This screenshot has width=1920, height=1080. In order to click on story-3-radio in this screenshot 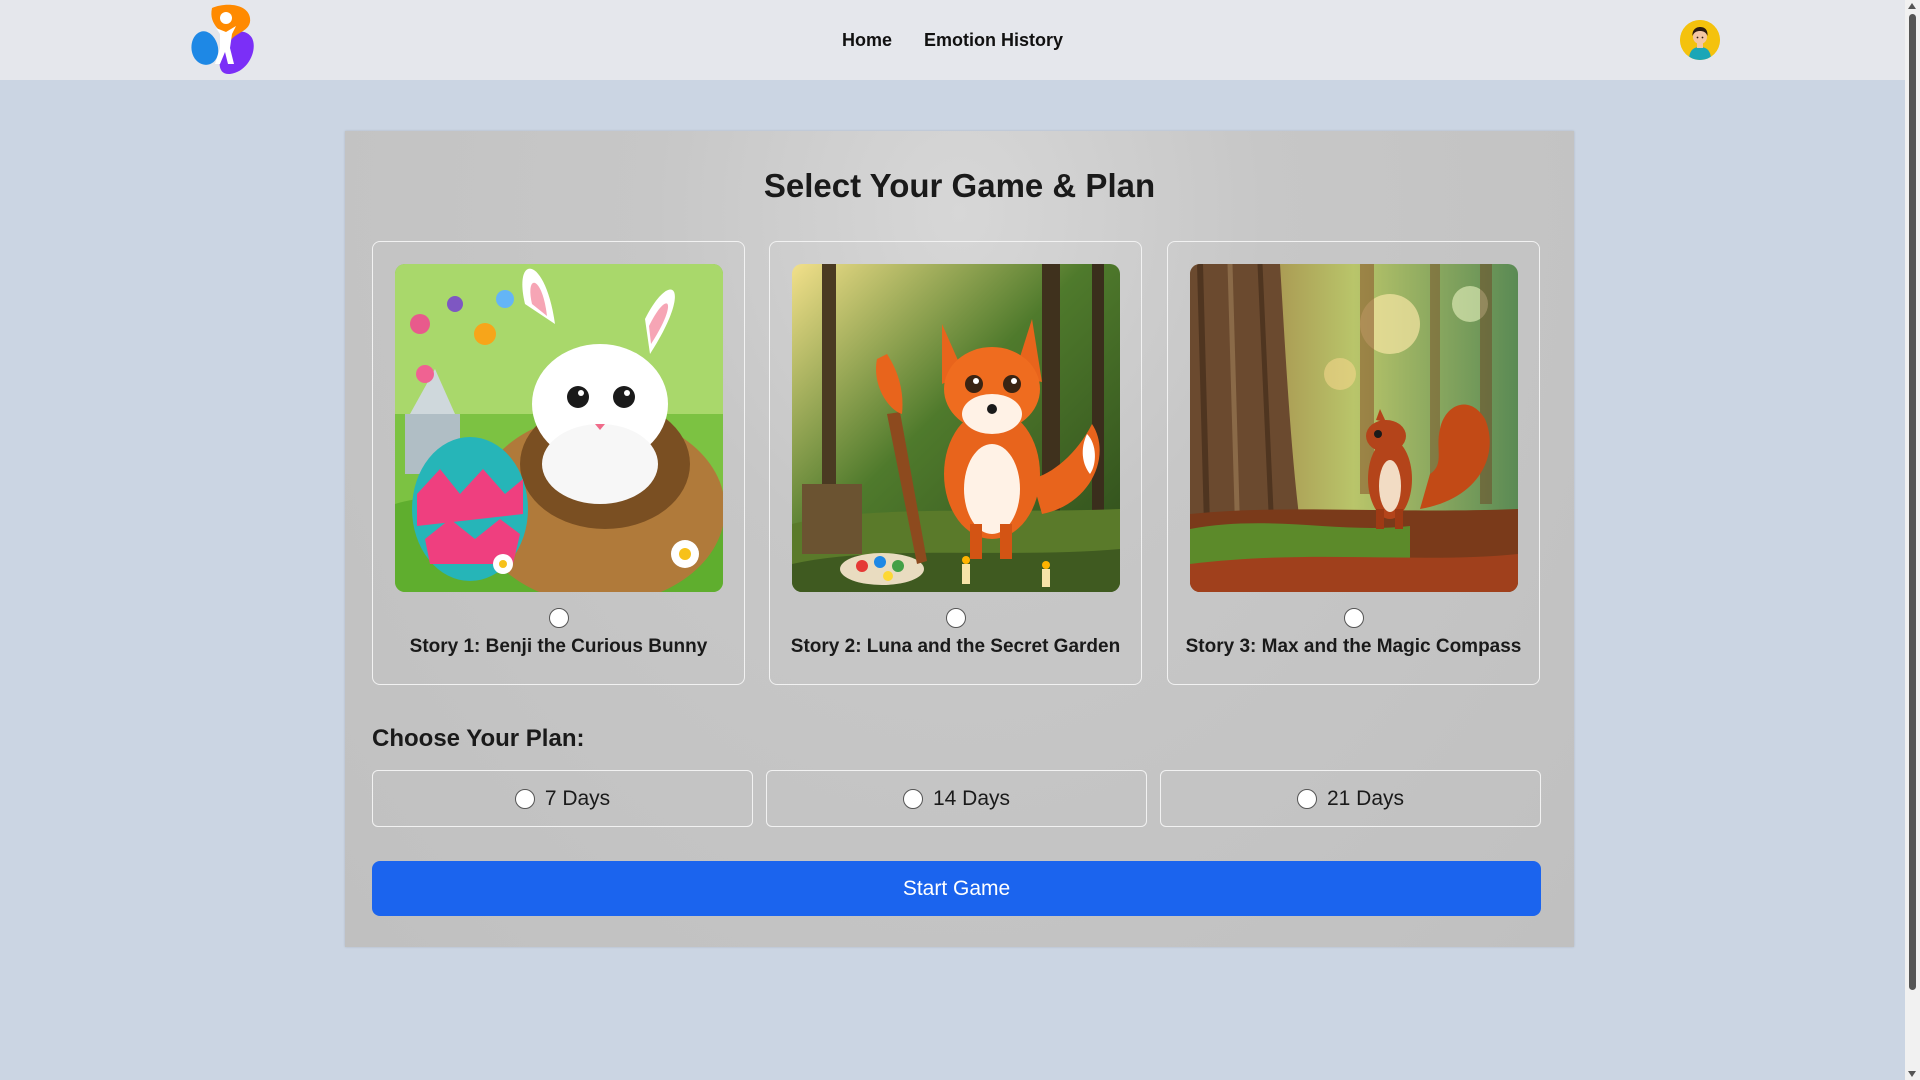, I will do `click(1354, 618)`.